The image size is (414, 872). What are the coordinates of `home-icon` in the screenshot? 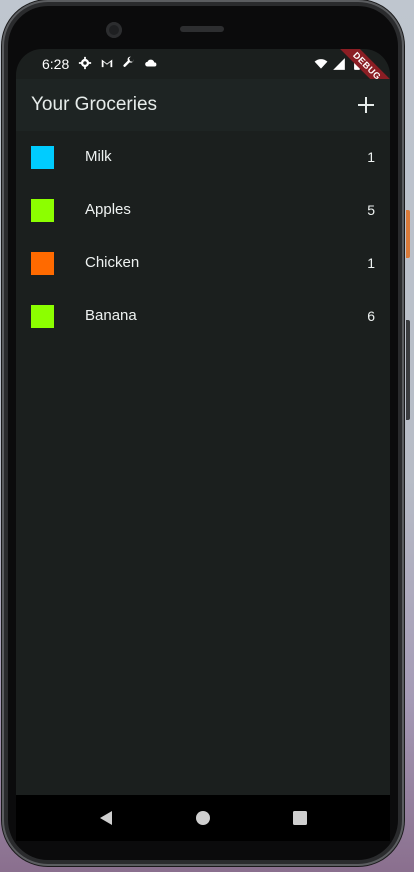 It's located at (203, 818).